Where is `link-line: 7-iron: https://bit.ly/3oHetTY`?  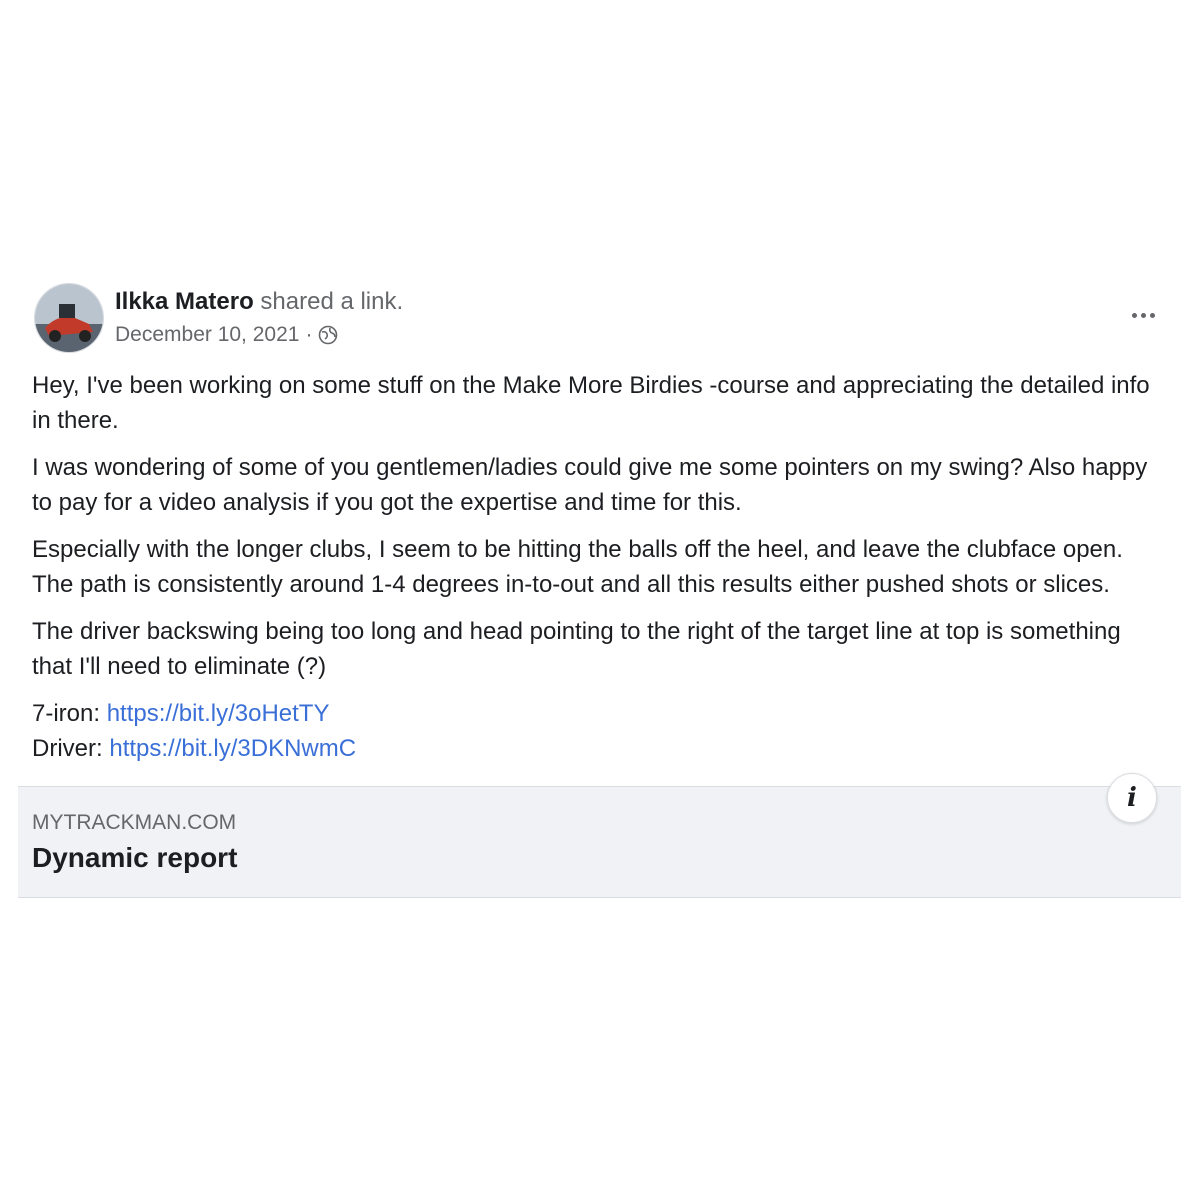
link-line: 7-iron: https://bit.ly/3oHetTY is located at coordinates (599, 713).